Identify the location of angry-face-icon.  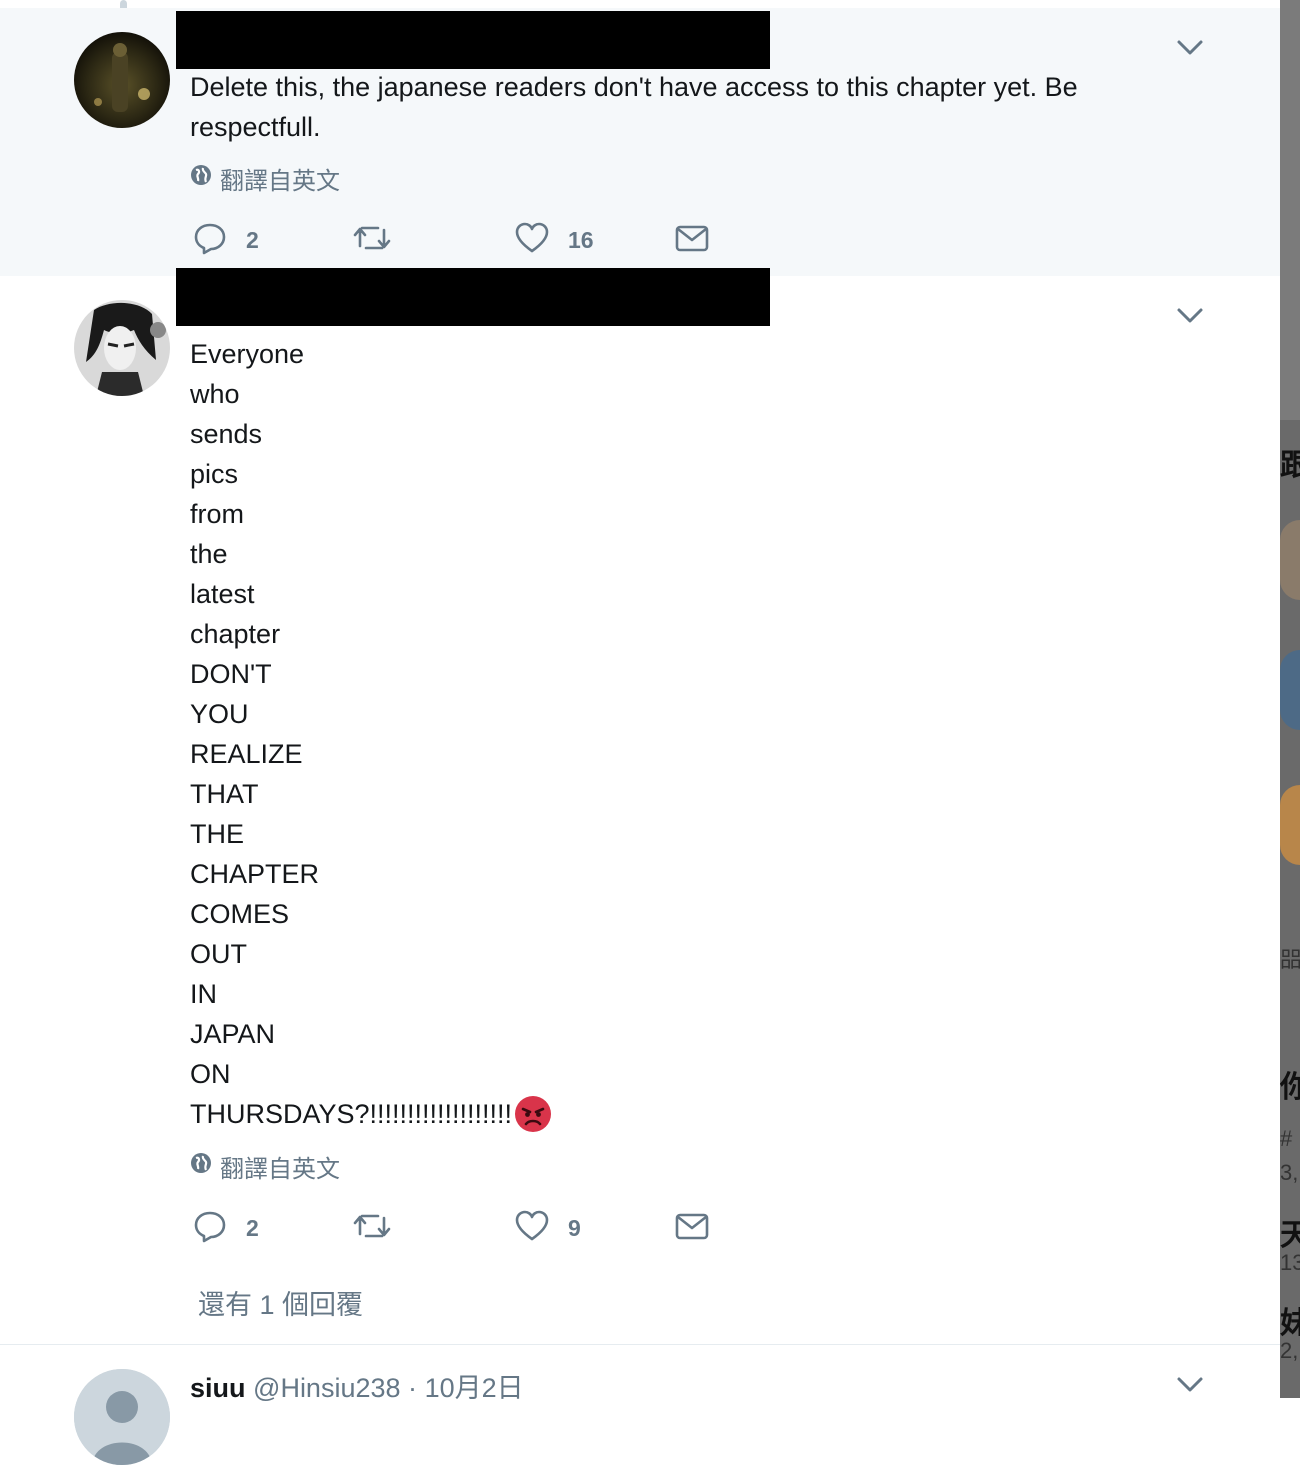
(533, 1114).